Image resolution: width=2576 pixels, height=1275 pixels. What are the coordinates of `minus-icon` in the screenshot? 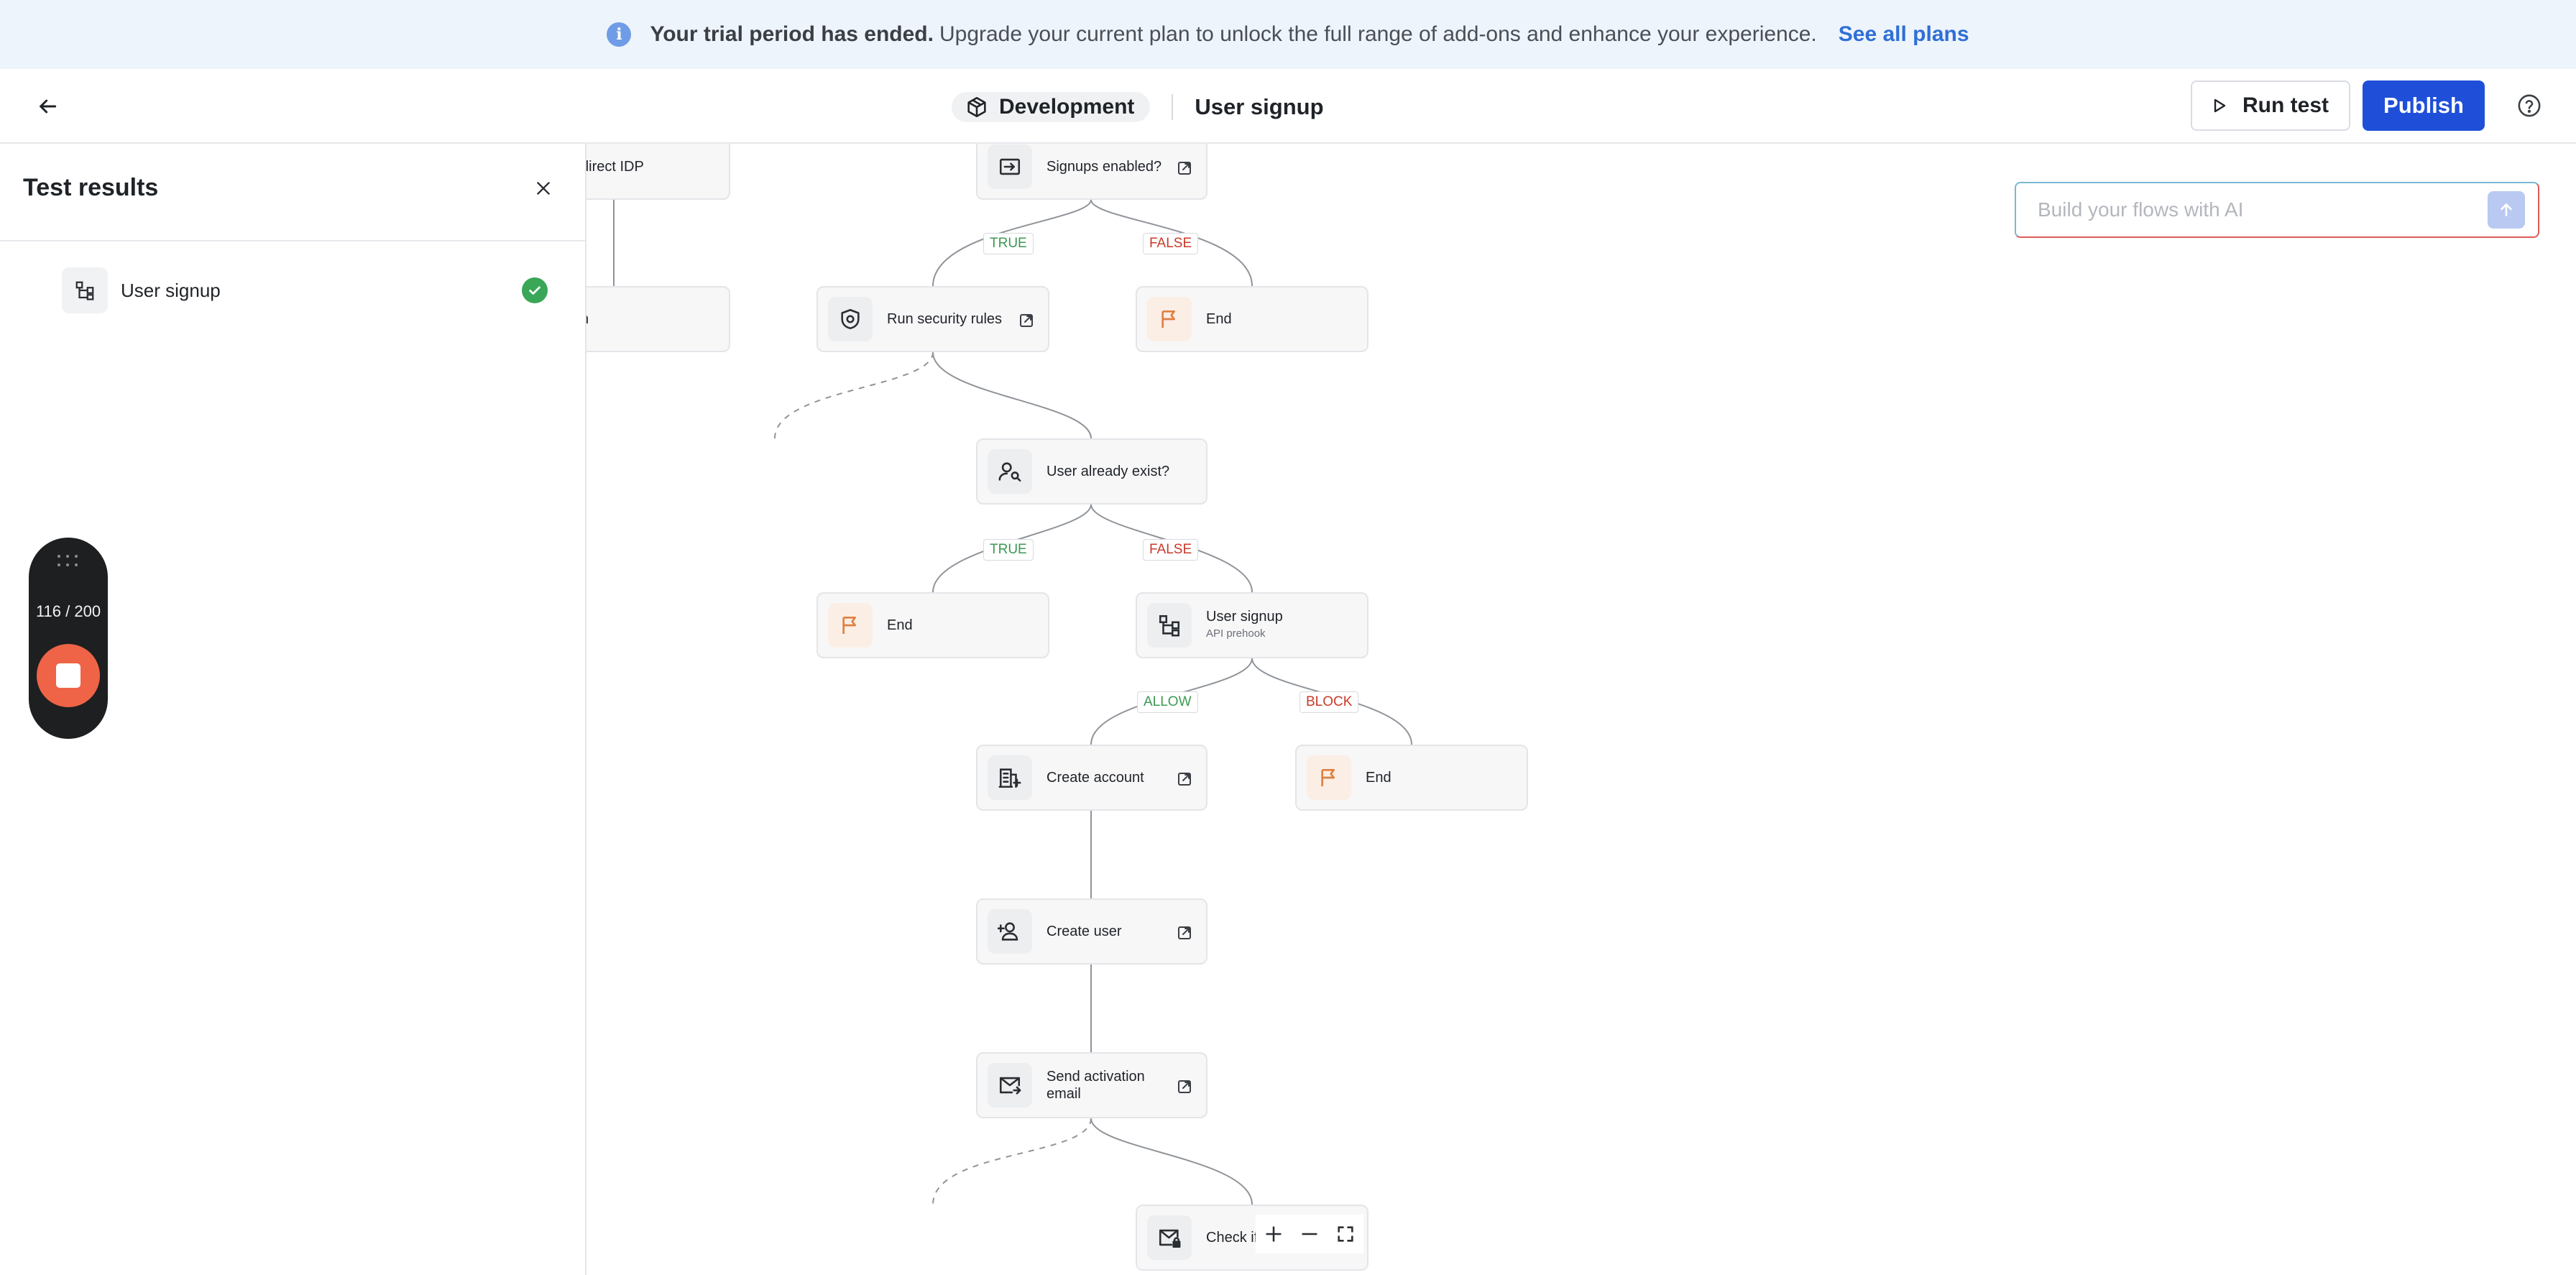 It's located at (1309, 1234).